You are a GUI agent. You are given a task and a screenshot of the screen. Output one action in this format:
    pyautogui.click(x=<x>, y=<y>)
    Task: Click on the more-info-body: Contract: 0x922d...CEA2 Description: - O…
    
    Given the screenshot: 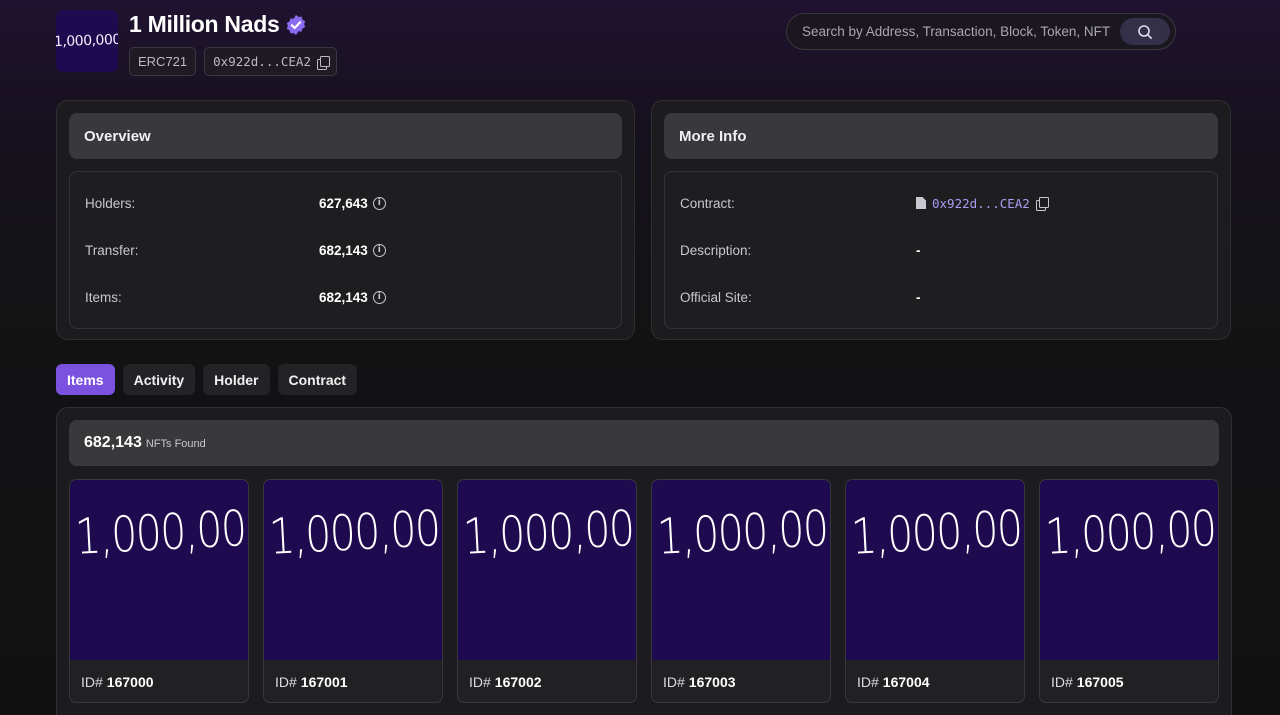 What is the action you would take?
    pyautogui.click(x=941, y=250)
    